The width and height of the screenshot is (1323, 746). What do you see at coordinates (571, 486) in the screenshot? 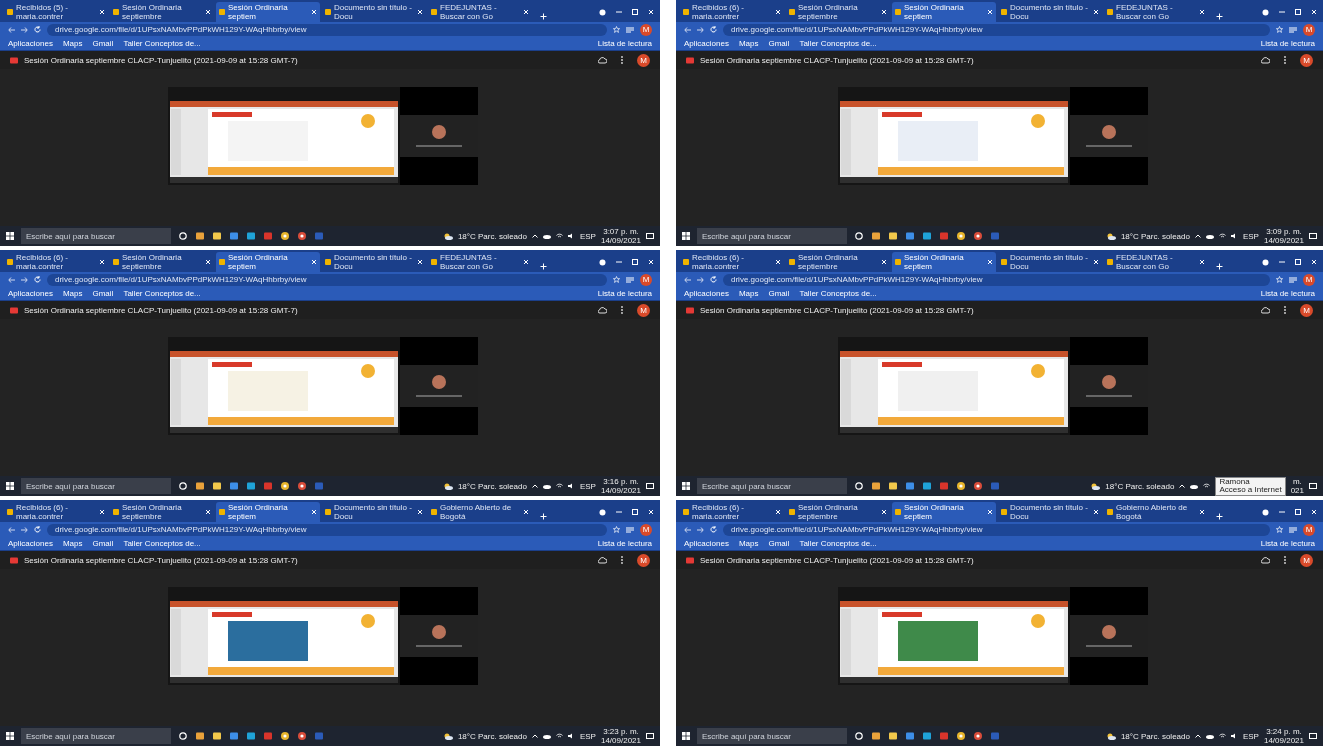
I see `speaker-icon` at bounding box center [571, 486].